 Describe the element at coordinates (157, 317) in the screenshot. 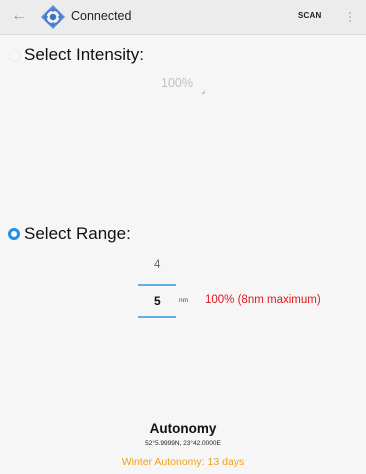

I see `range-picker-divider-bottom` at that location.